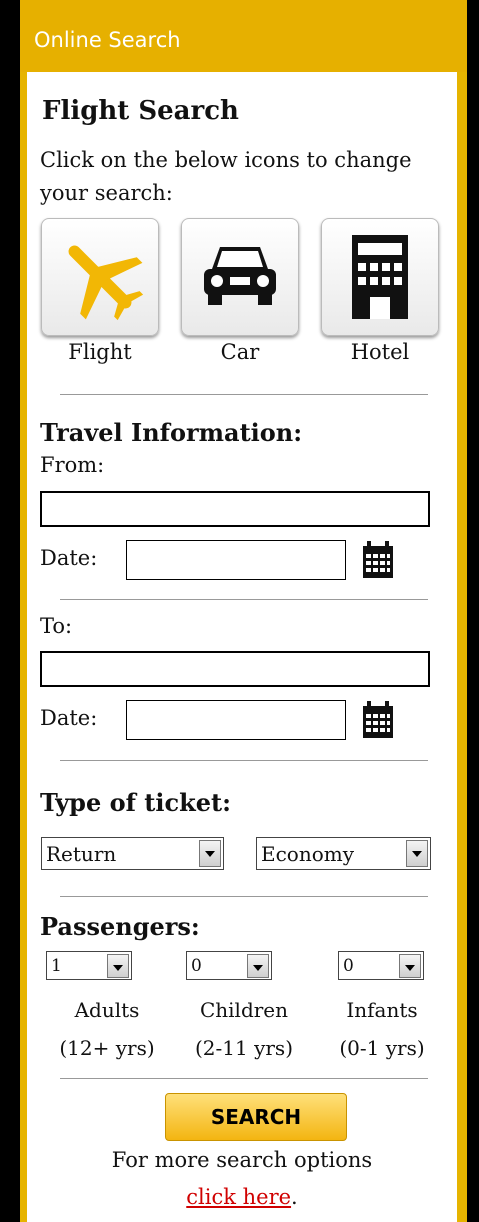 This screenshot has width=479, height=1222. What do you see at coordinates (107, 1010) in the screenshot?
I see `adults-label: Adults` at bounding box center [107, 1010].